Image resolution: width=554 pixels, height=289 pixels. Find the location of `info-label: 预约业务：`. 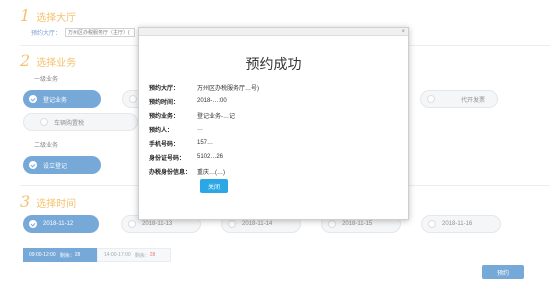

info-label: 预约业务： is located at coordinates (164, 116).